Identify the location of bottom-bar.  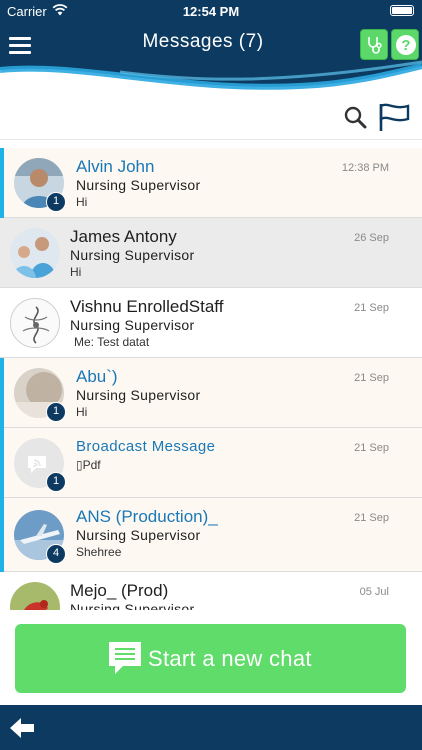
(211, 727).